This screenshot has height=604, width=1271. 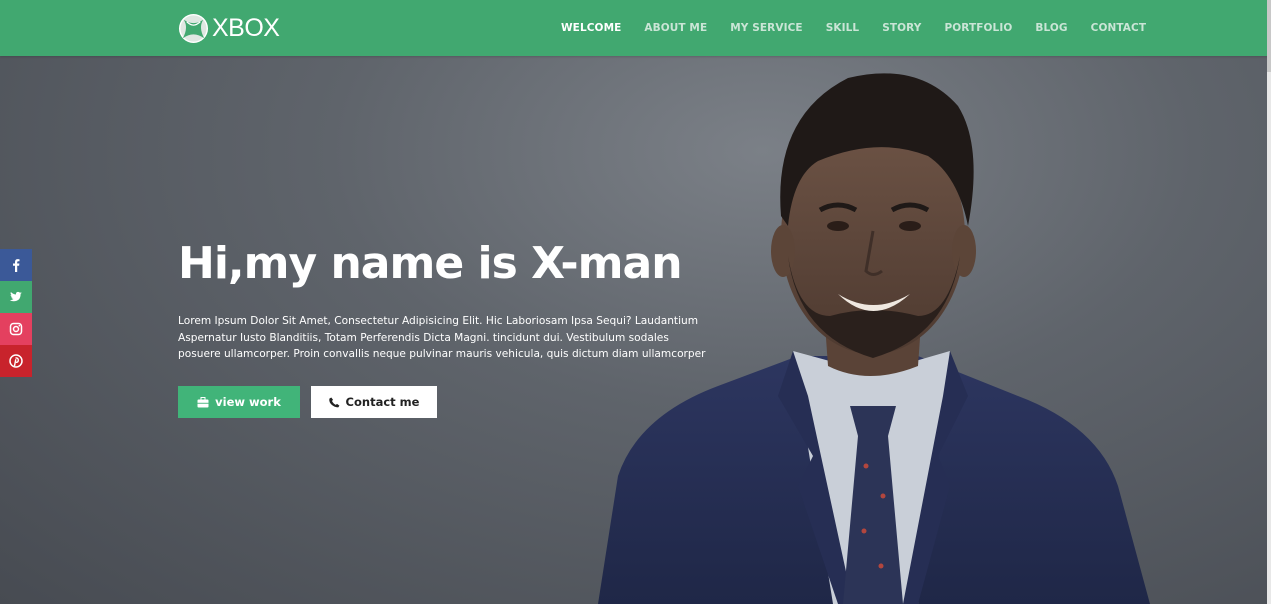 I want to click on nav-item-blog: BLOG, so click(x=1051, y=28).